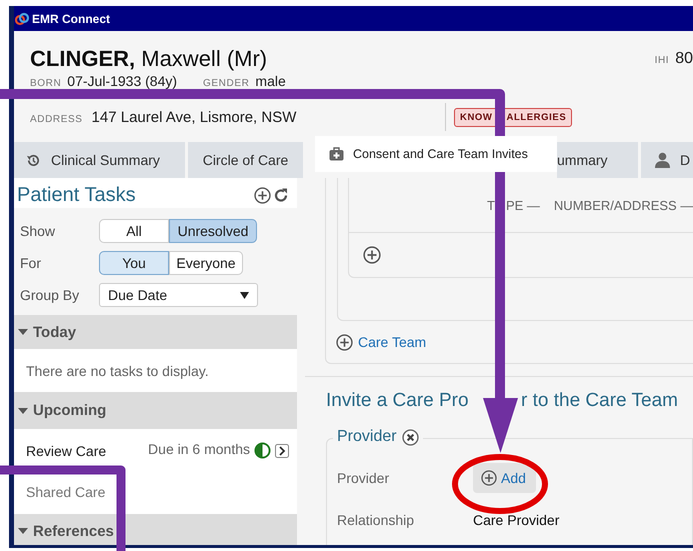  Describe the element at coordinates (226, 84) in the screenshot. I see `gender-label: GENDER` at that location.